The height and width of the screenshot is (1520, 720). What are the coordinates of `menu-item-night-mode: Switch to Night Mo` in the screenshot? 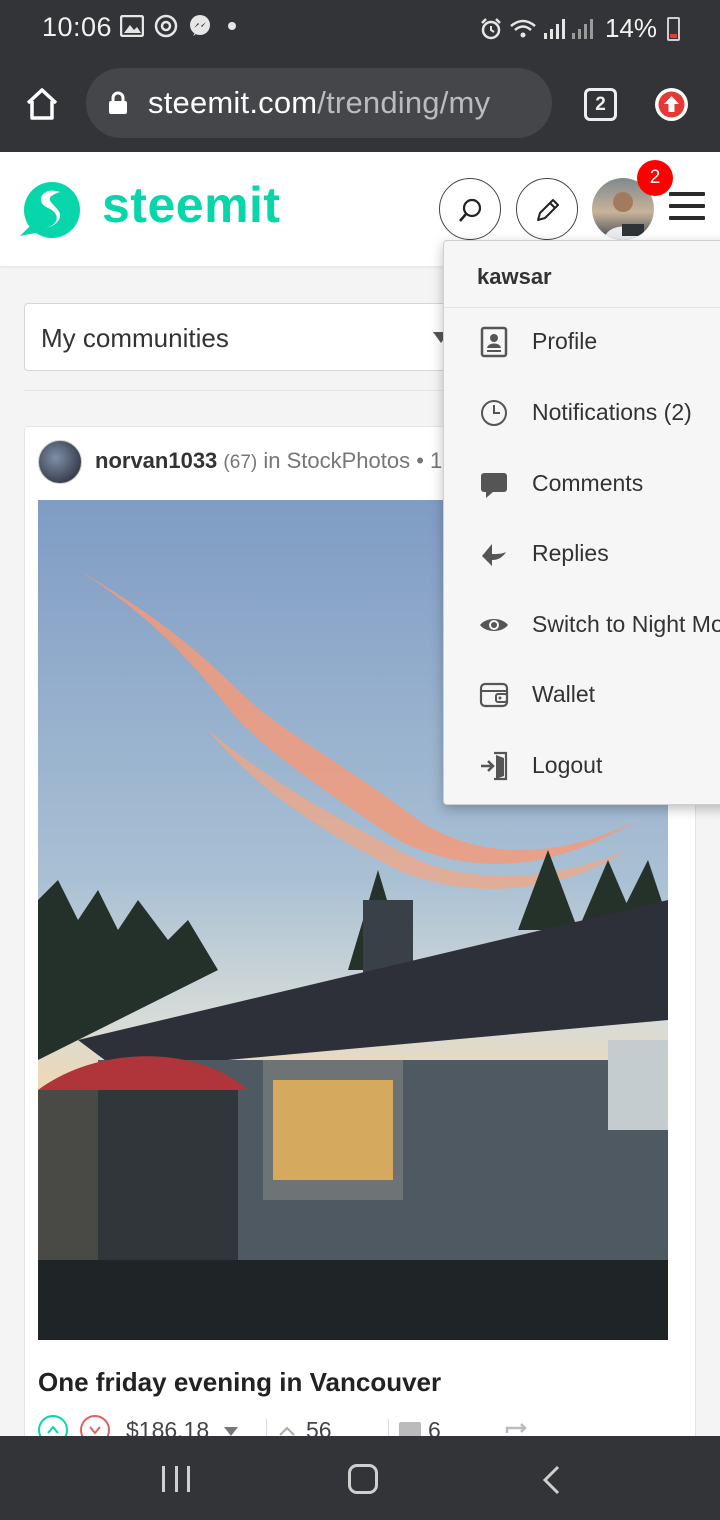 It's located at (582, 624).